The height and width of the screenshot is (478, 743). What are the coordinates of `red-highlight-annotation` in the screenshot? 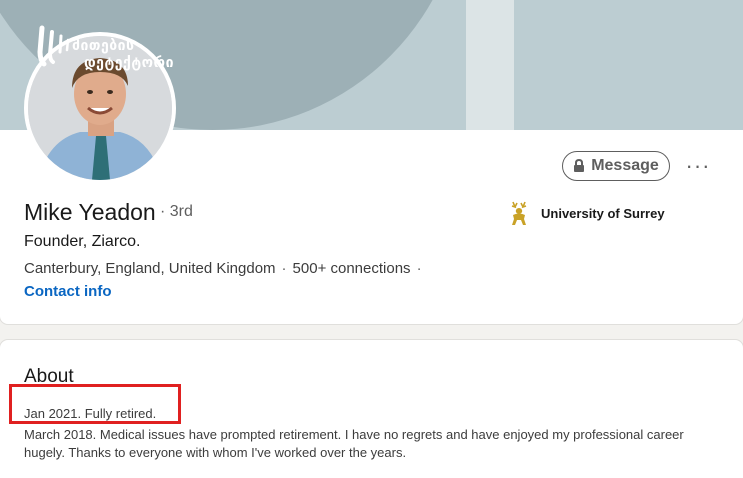 It's located at (95, 404).